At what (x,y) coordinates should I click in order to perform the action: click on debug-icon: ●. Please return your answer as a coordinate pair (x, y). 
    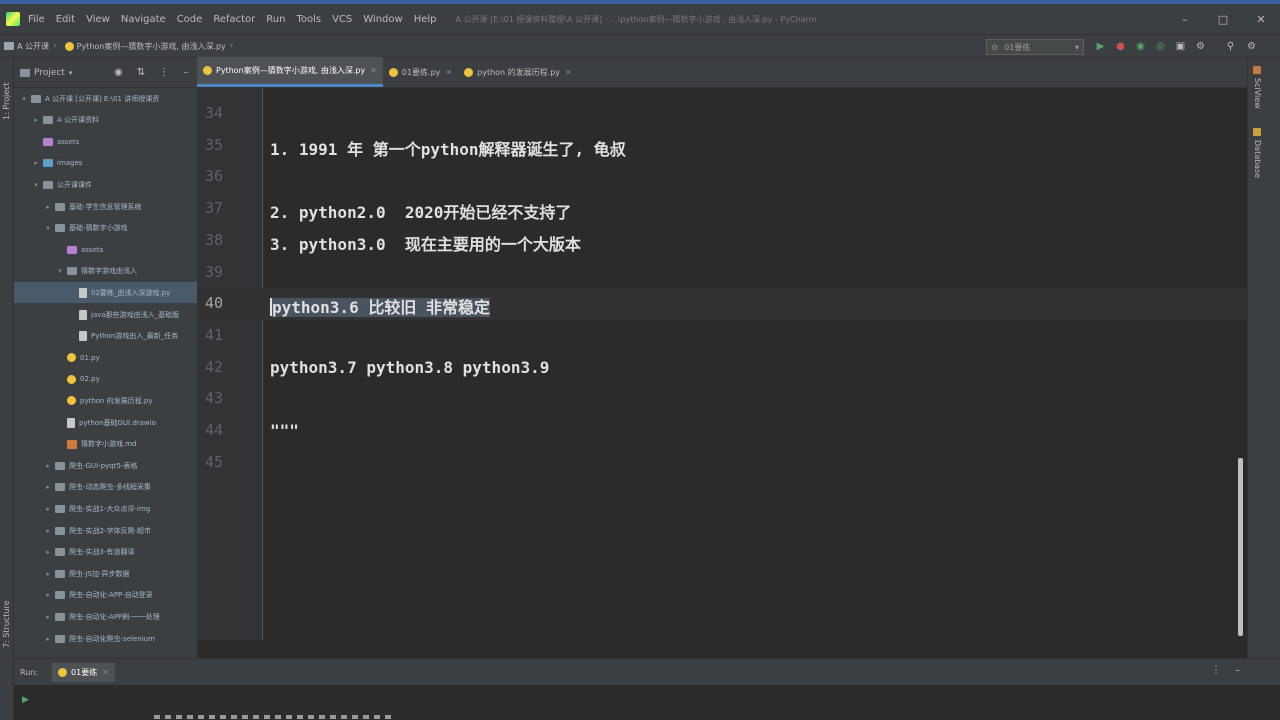
    Looking at the image, I should click on (1120, 46).